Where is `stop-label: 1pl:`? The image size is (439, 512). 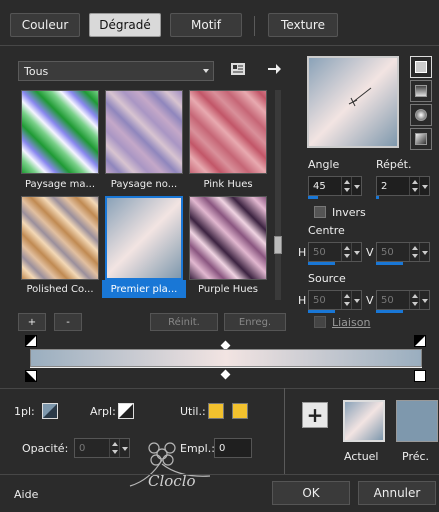
stop-label: 1pl: is located at coordinates (24, 411).